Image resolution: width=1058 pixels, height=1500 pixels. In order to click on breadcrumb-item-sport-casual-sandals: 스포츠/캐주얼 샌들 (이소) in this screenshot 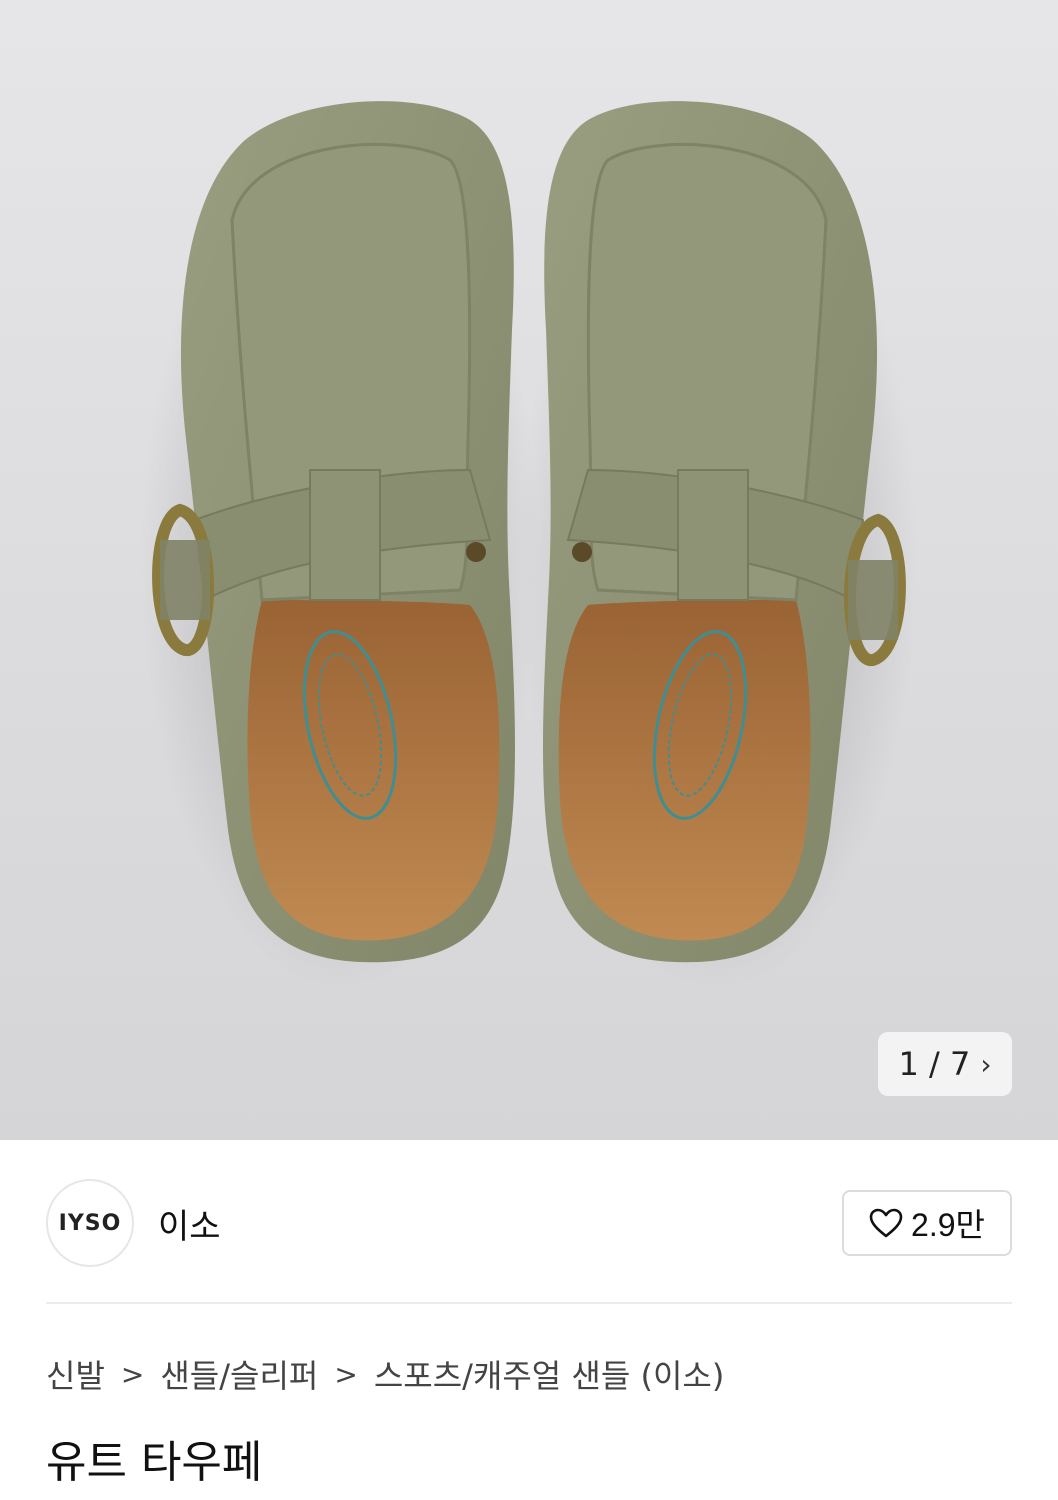, I will do `click(549, 1374)`.